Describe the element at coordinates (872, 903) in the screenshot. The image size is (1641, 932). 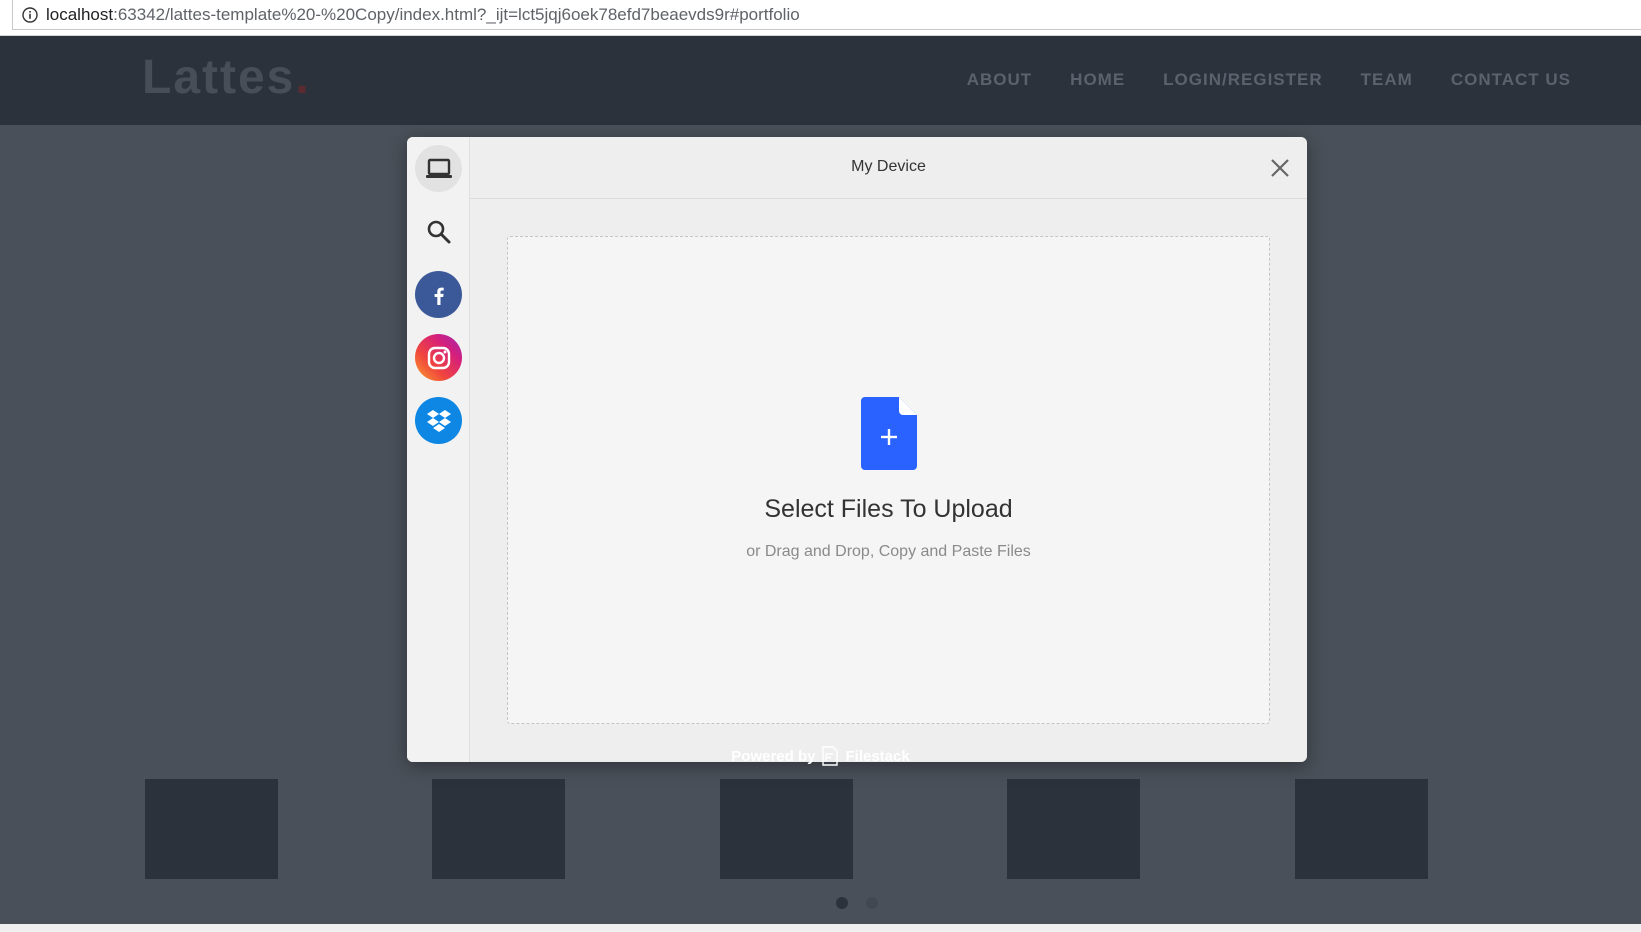
I see `carousel-dot` at that location.